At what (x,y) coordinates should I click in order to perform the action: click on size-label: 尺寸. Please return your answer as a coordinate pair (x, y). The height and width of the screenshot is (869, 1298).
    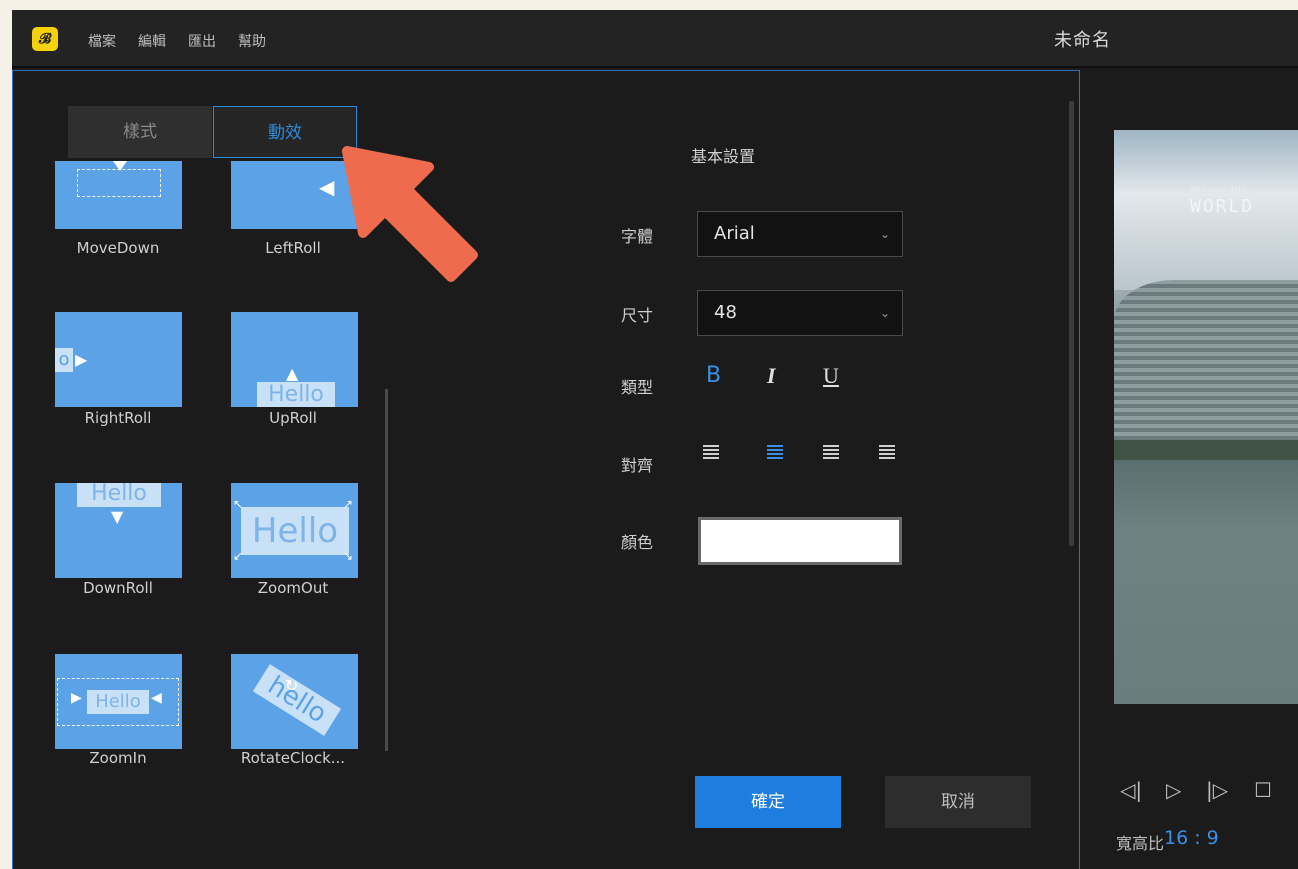
    Looking at the image, I should click on (637, 315).